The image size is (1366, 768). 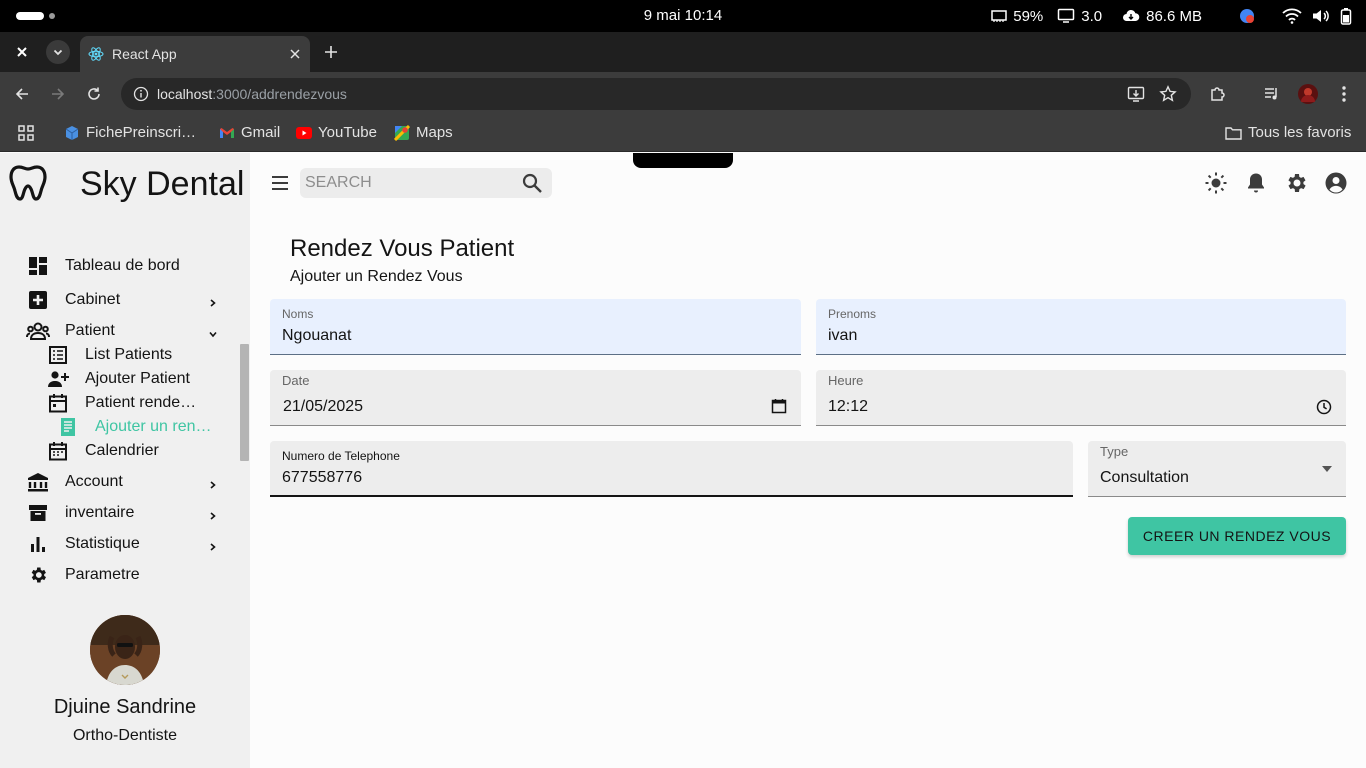 I want to click on list-icon, so click(x=58, y=355).